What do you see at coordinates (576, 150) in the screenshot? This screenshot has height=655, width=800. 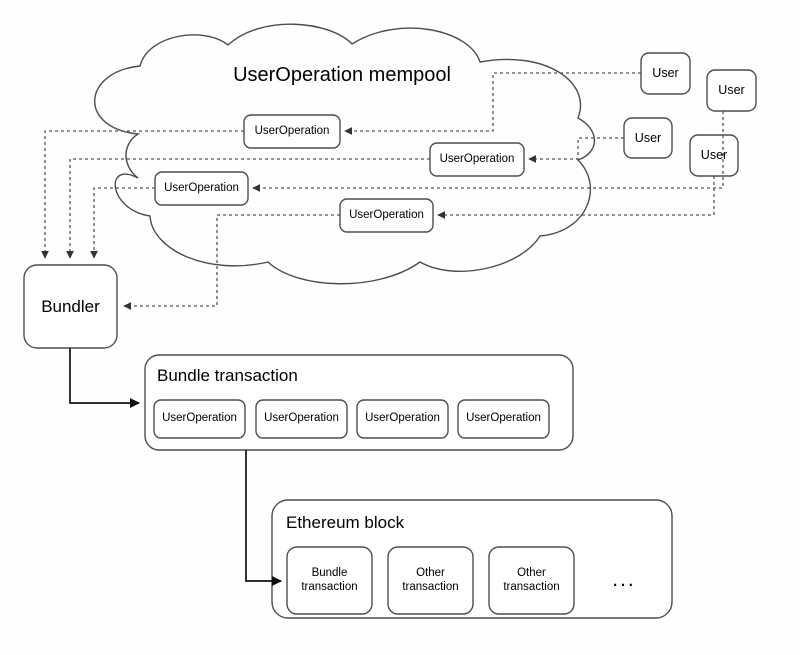 I see `edge-user3-to-op2` at bounding box center [576, 150].